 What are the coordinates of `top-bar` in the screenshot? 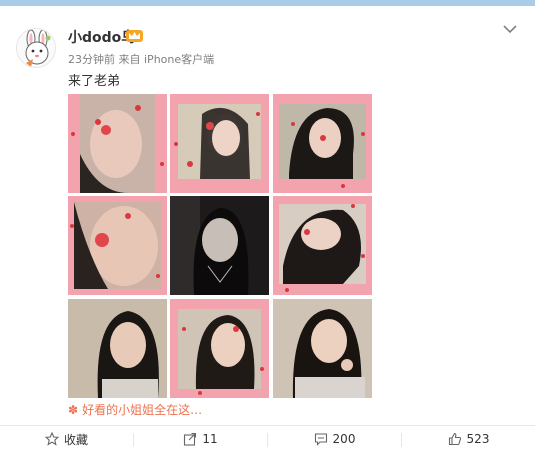 It's located at (267, 3).